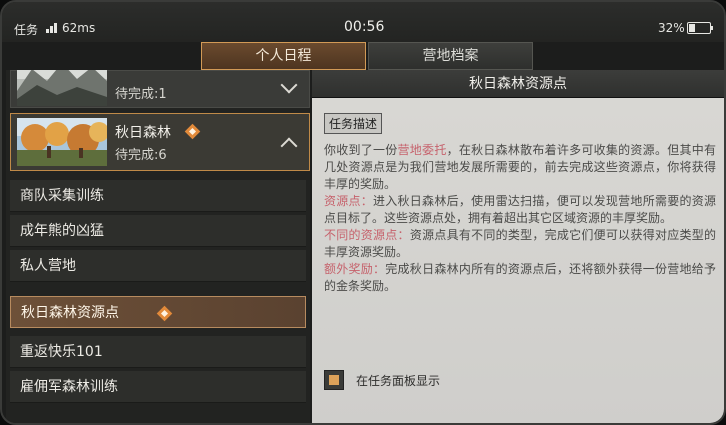  I want to click on description-extra-reward: 额外奖励：完成秋日森林内所有的资源点后，还将额外获得一份营地给予的金条奖励。, so click(520, 277).